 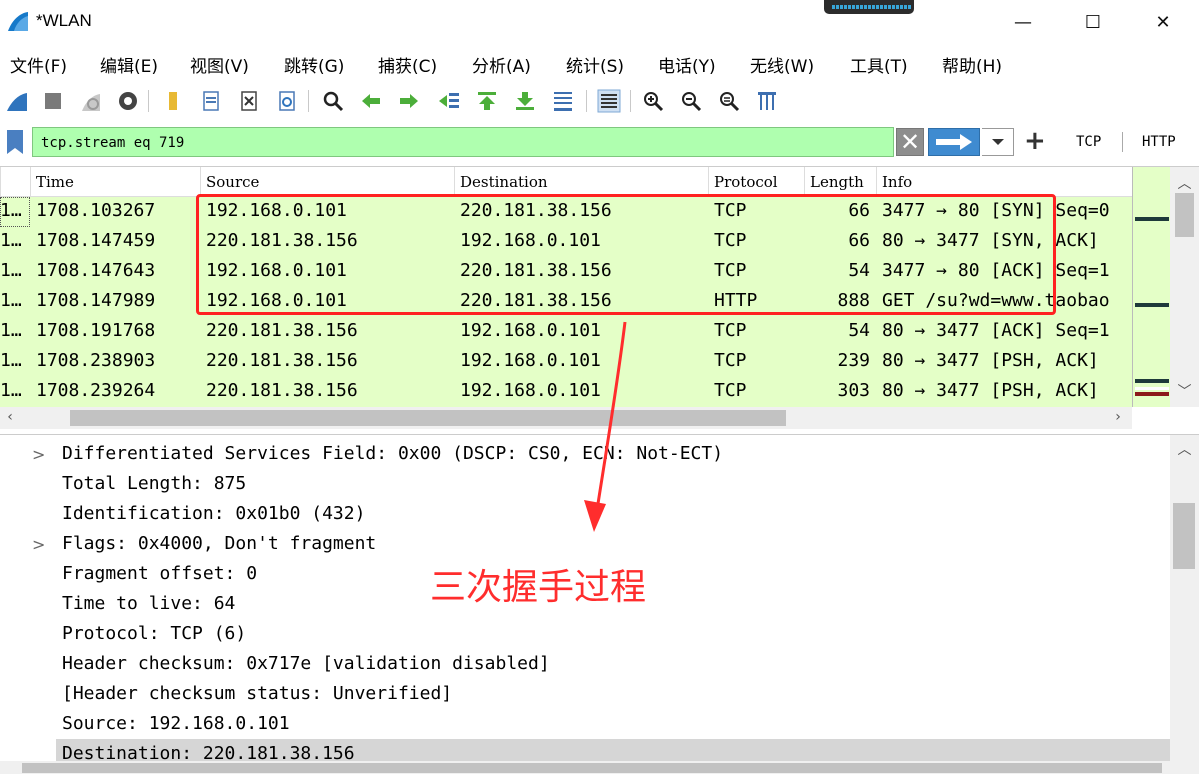 I want to click on colorize-button, so click(x=609, y=101).